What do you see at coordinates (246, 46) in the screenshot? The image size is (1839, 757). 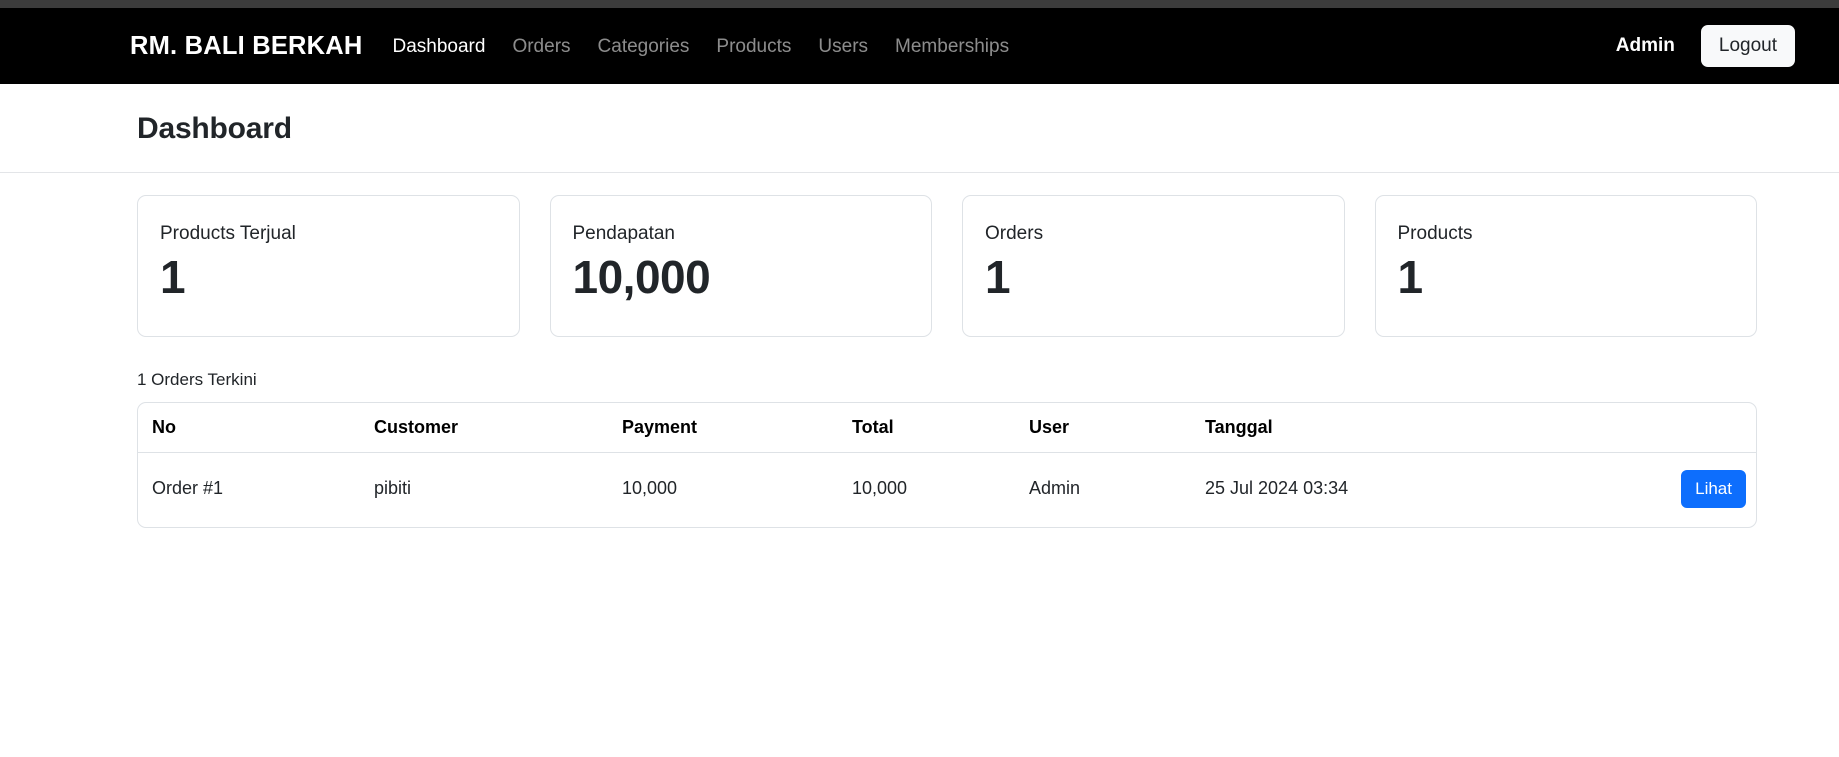 I see `brand-logo: RM. BALI BERKAH` at bounding box center [246, 46].